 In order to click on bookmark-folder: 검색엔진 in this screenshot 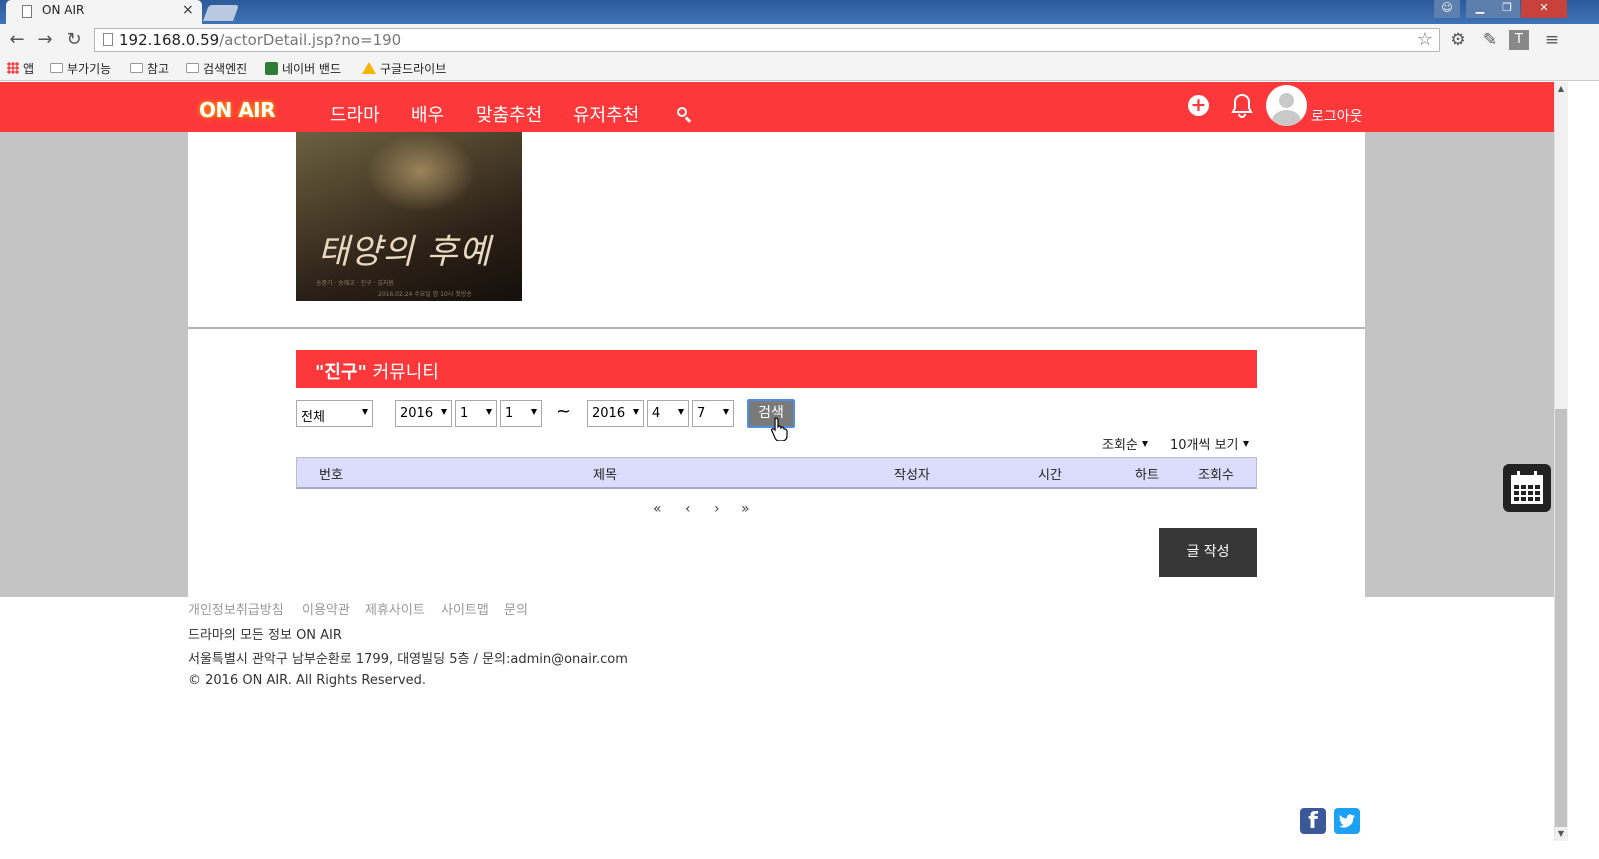, I will do `click(216, 68)`.